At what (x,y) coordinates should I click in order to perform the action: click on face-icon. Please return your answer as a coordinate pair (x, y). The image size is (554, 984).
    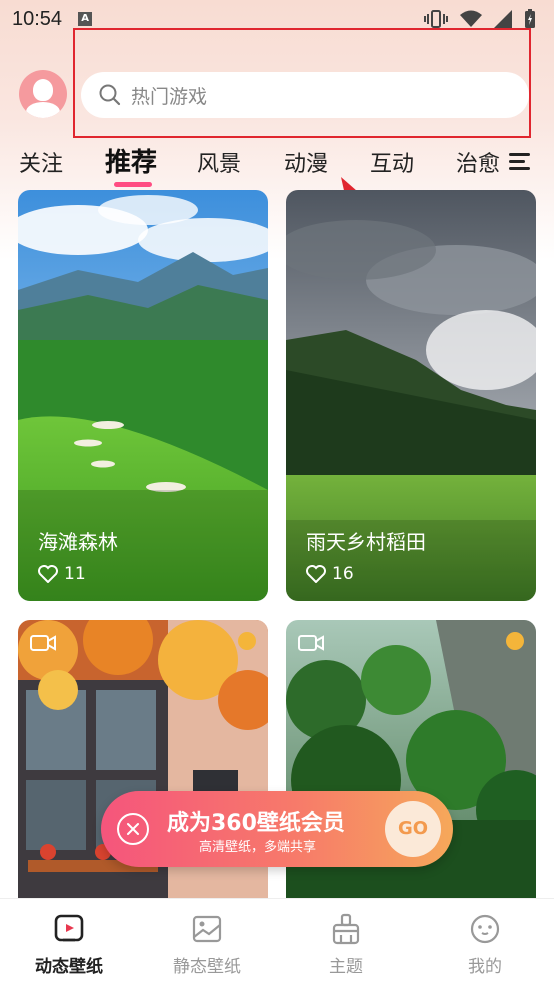
    Looking at the image, I should click on (485, 929).